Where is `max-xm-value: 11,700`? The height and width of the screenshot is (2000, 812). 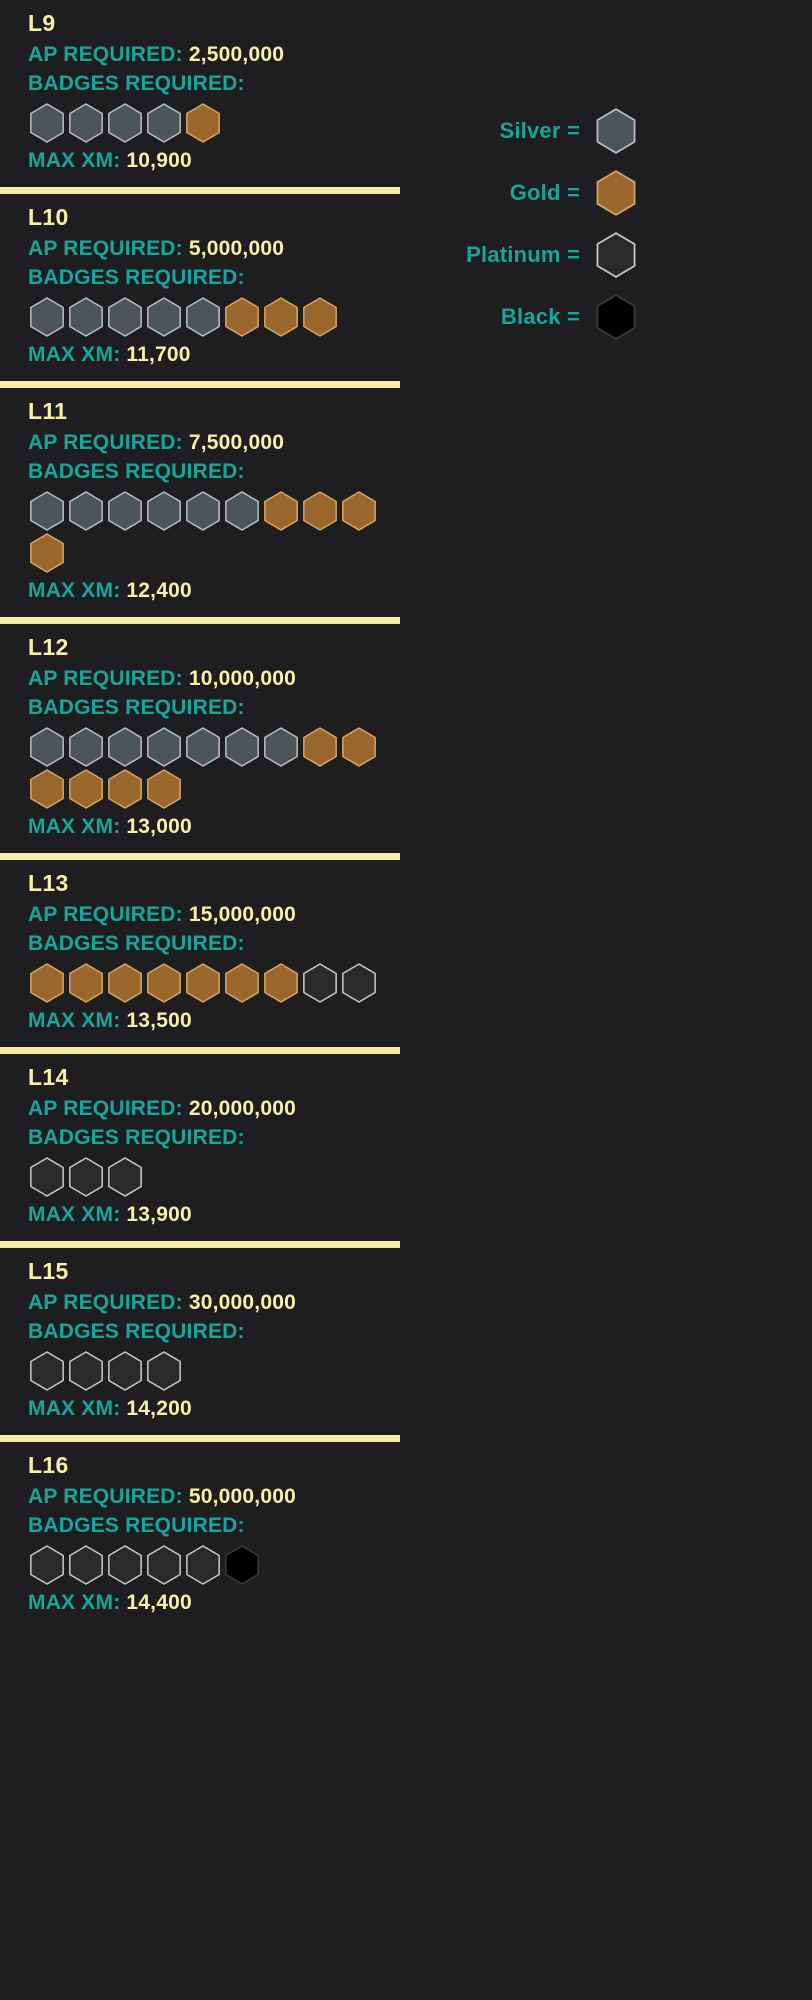 max-xm-value: 11,700 is located at coordinates (158, 354).